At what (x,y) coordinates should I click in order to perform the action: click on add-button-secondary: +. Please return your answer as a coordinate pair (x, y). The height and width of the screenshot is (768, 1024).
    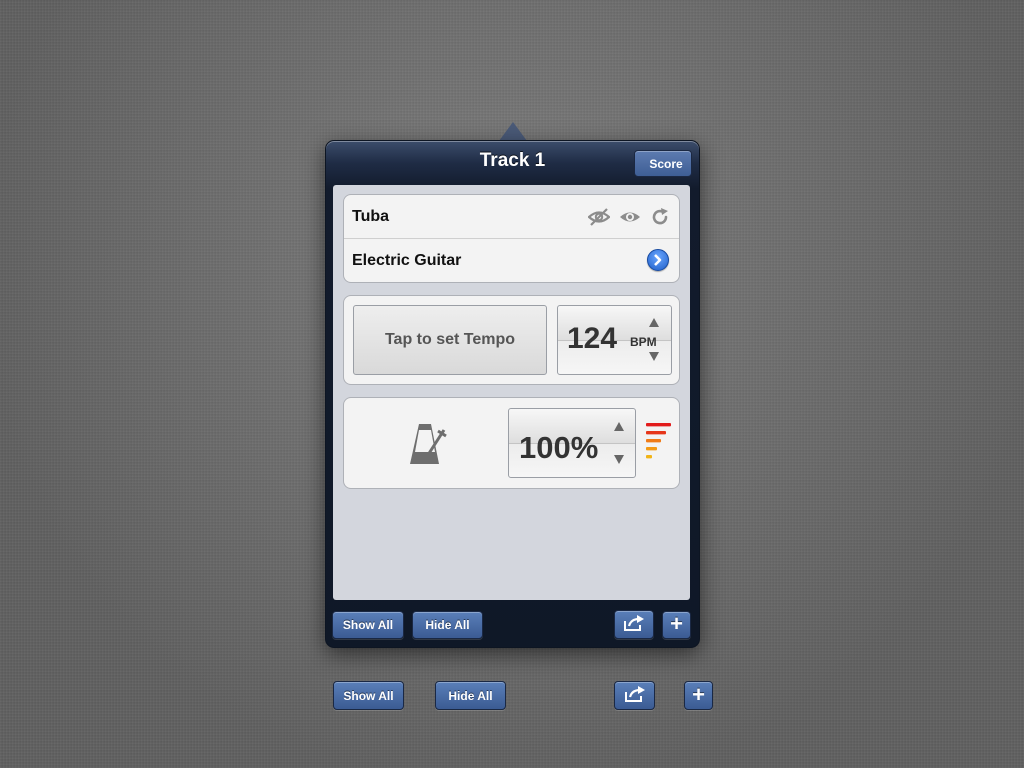
    Looking at the image, I should click on (698, 695).